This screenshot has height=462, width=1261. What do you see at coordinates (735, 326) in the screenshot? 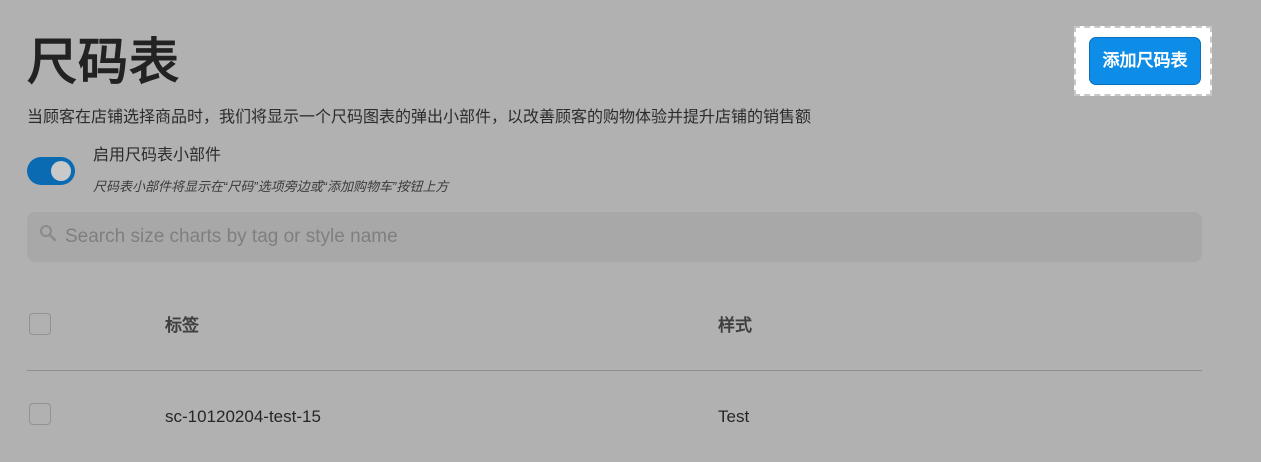
I see `column-header-style: 样式` at bounding box center [735, 326].